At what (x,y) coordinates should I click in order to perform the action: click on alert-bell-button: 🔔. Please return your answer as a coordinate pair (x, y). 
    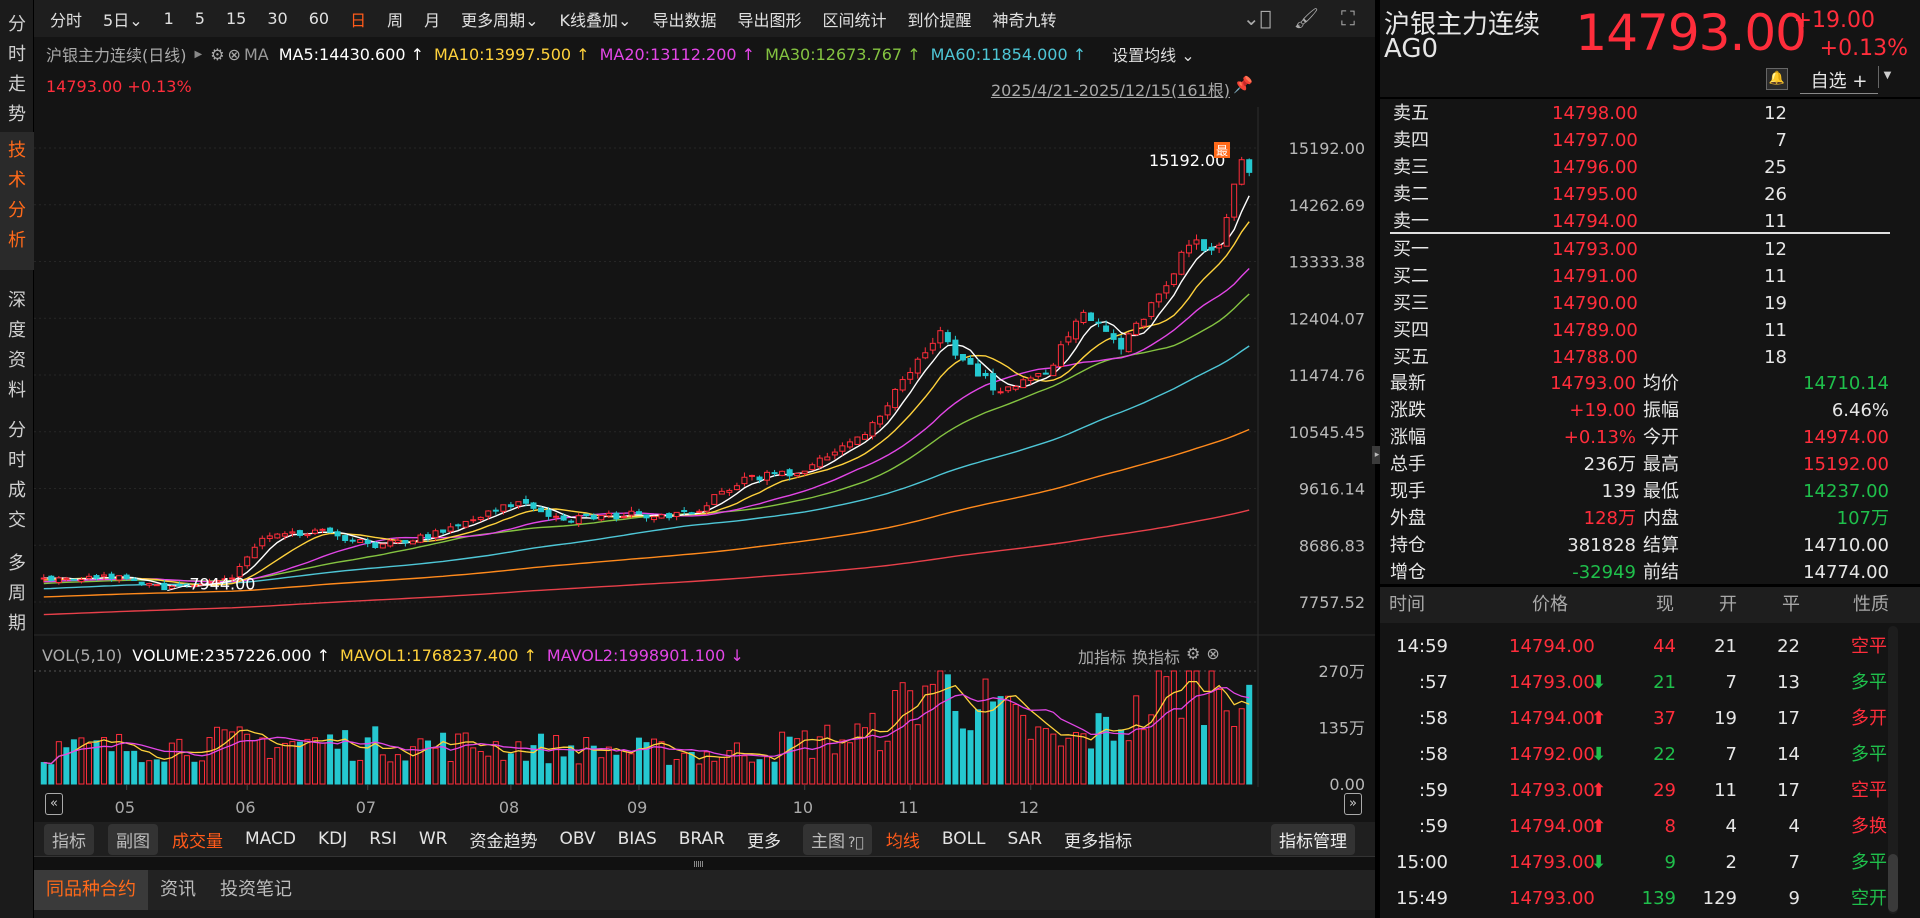
    Looking at the image, I should click on (1777, 79).